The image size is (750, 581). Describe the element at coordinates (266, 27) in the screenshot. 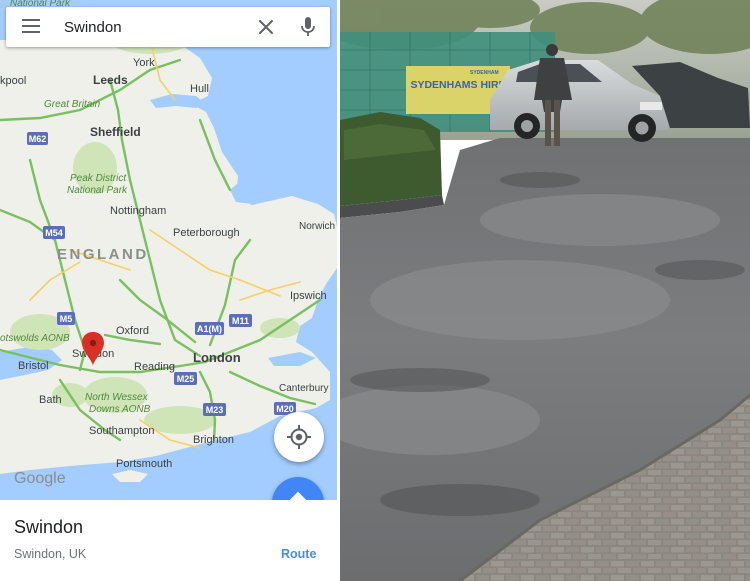

I see `close-icon` at that location.